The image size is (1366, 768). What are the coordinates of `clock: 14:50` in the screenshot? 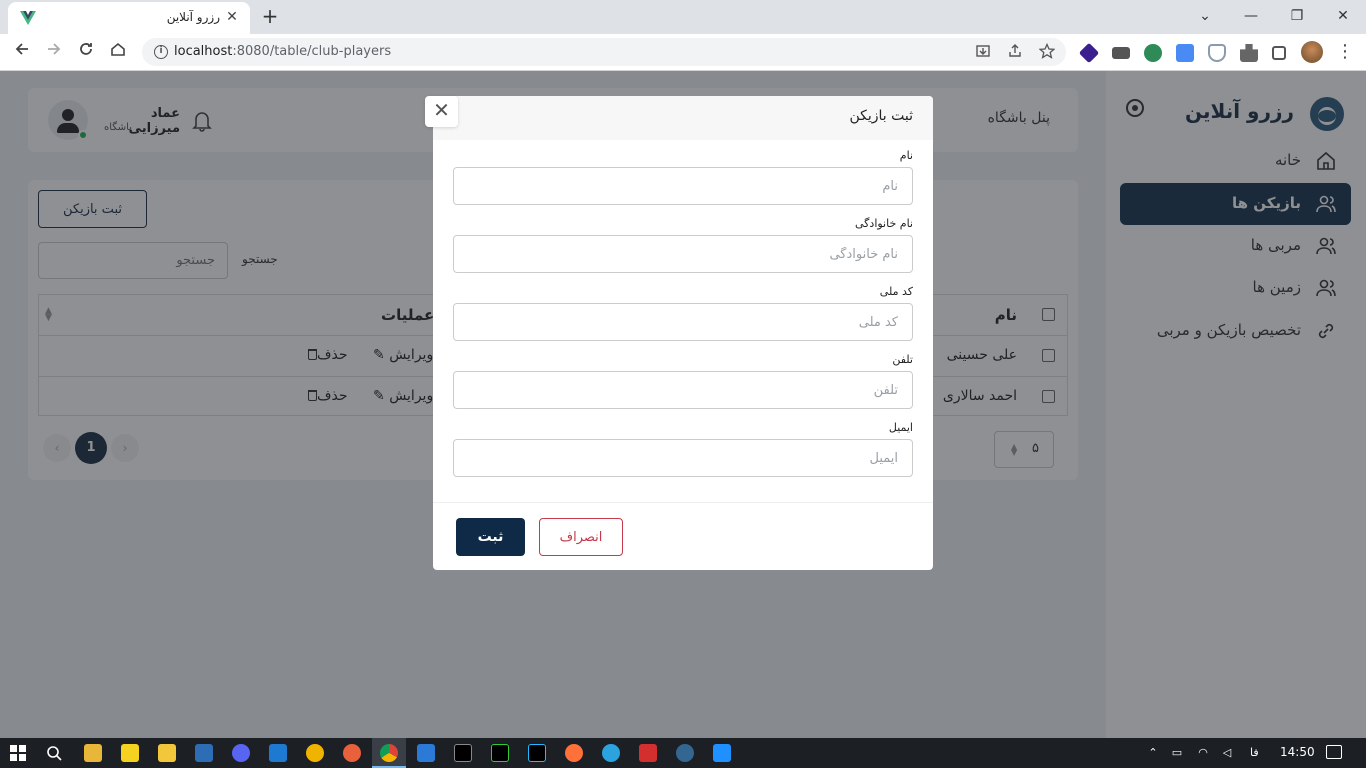 It's located at (1297, 752).